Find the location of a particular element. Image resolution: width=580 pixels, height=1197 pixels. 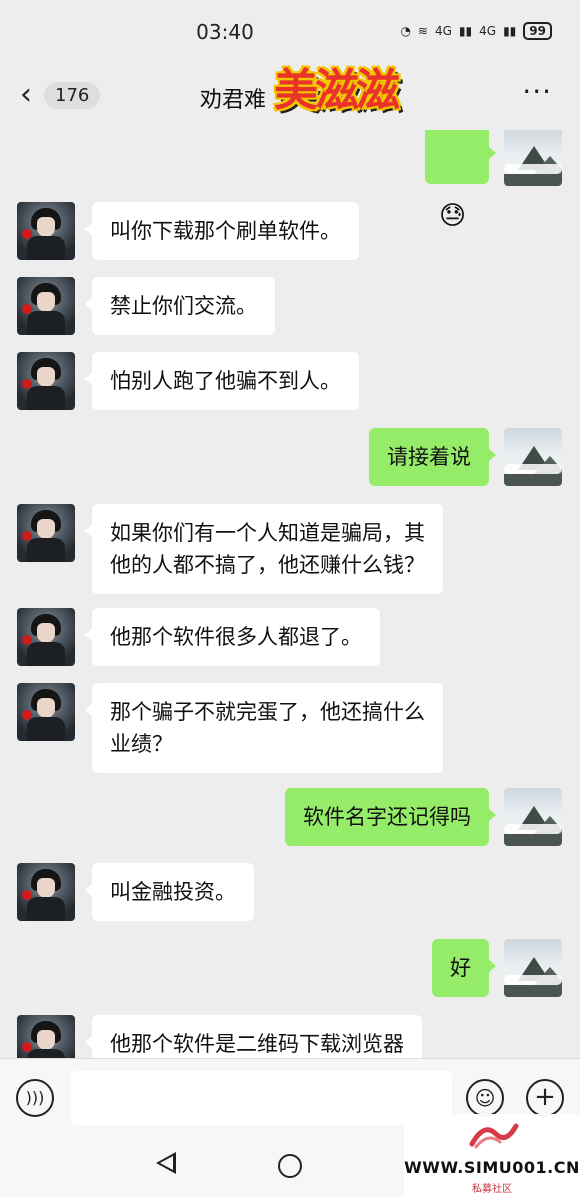

message-row: 他那个软件很多人都退了。 is located at coordinates (290, 637).